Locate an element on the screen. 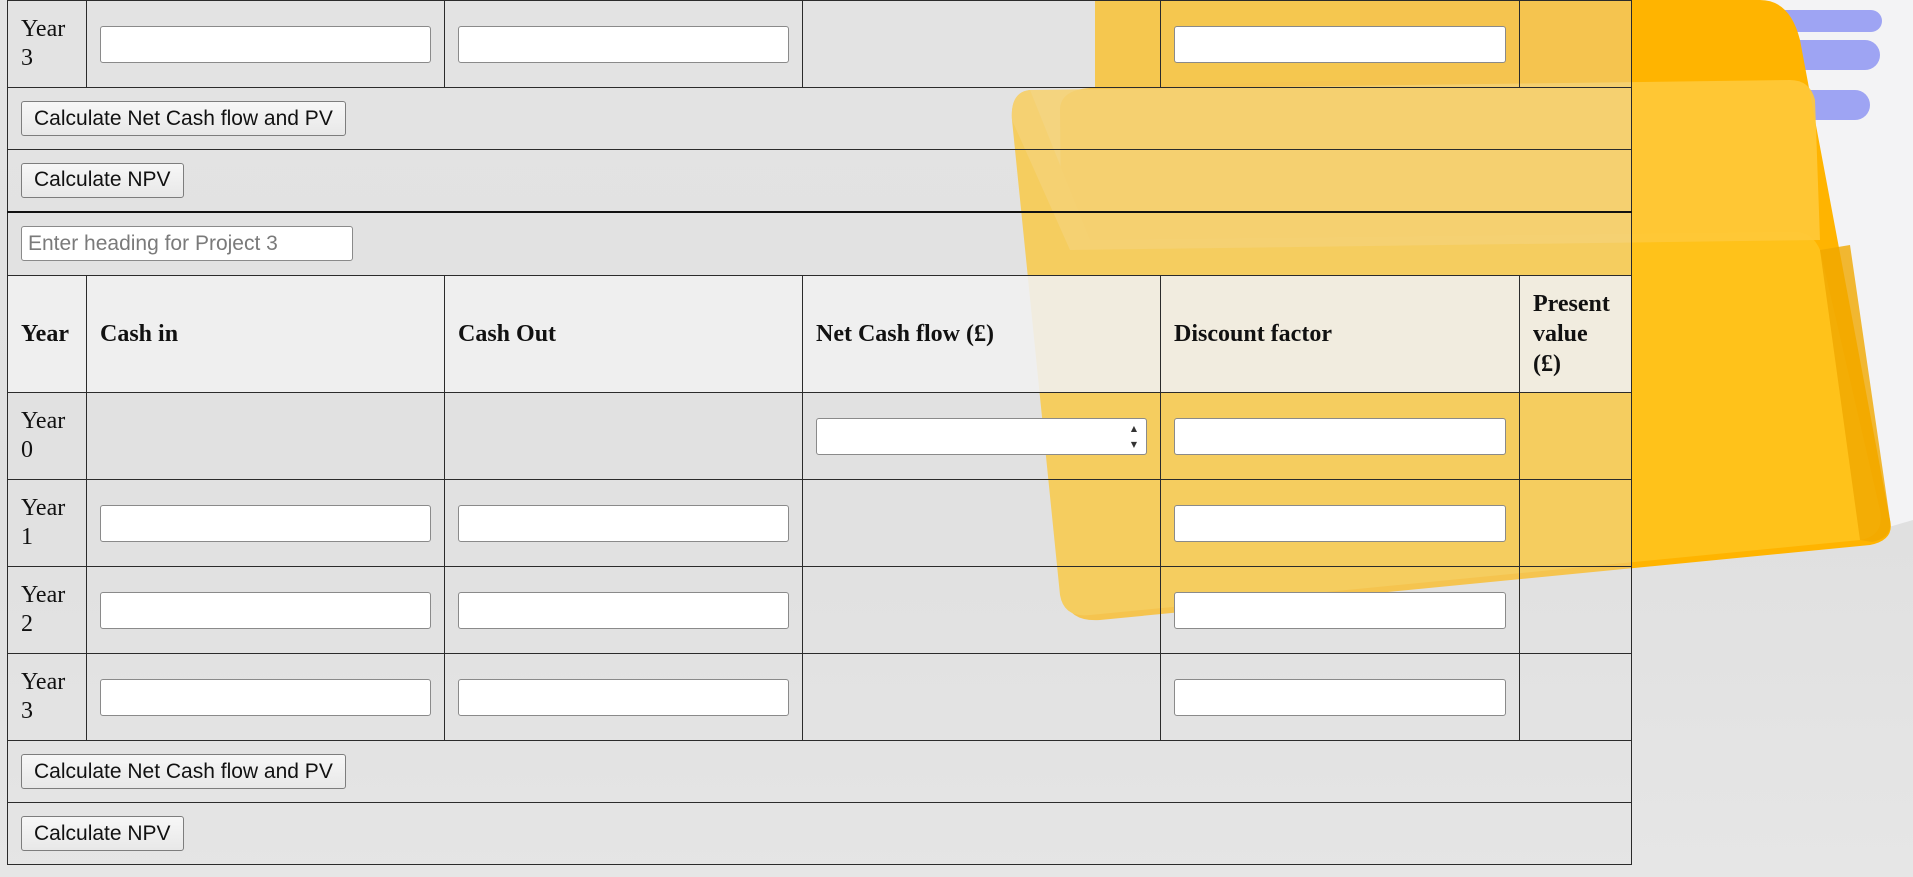 This screenshot has height=877, width=1913. net-cash-flow-cell: ▲ ▼ is located at coordinates (981, 436).